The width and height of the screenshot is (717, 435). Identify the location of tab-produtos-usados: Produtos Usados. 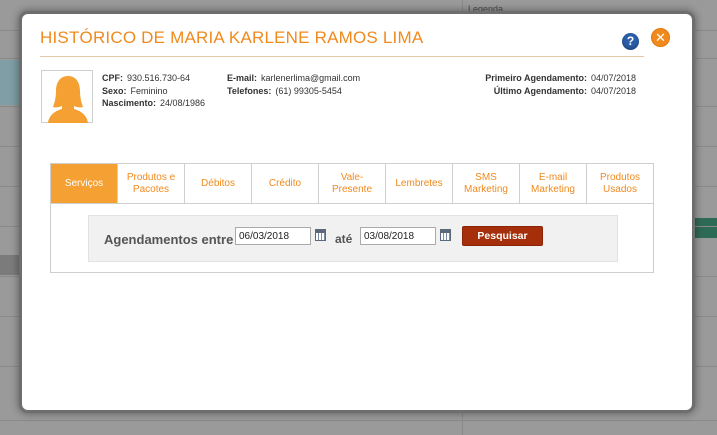
(620, 183).